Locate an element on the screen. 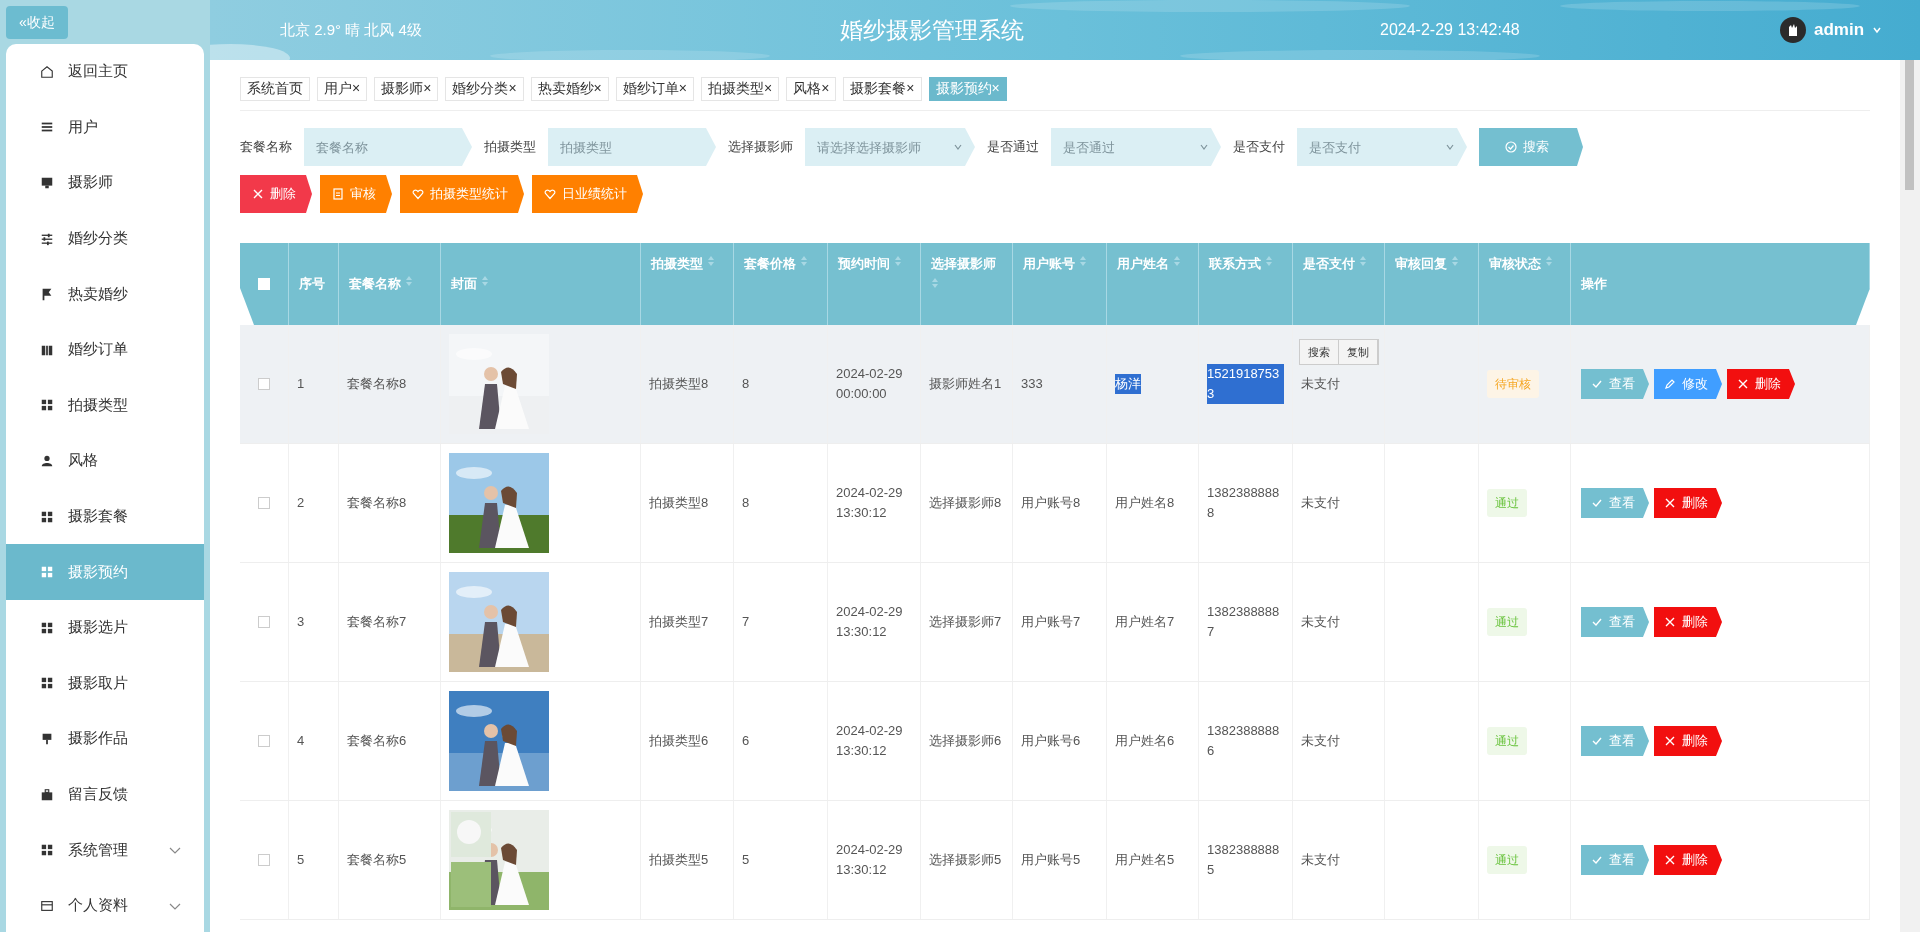 Image resolution: width=1920 pixels, height=932 pixels. table-cell-text: 选择摄影师7 is located at coordinates (965, 622).